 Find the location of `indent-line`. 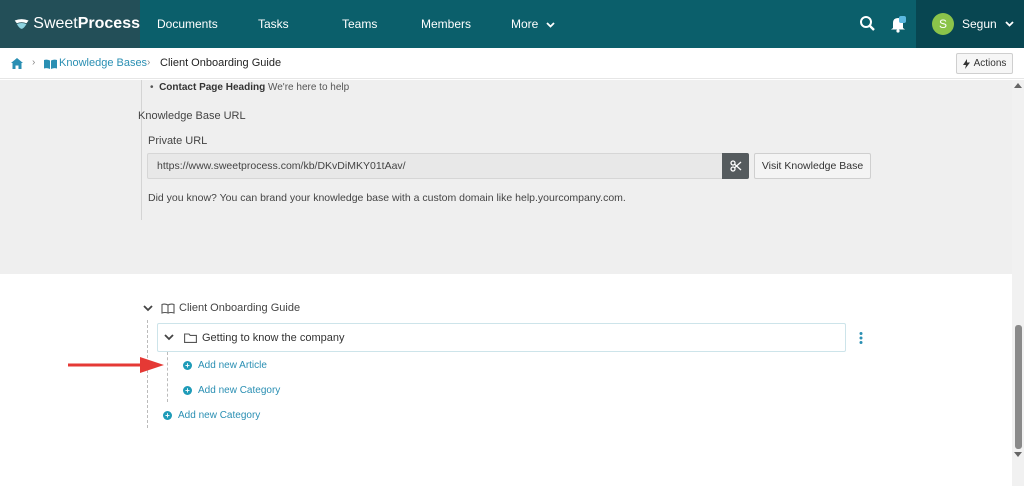

indent-line is located at coordinates (141, 150).